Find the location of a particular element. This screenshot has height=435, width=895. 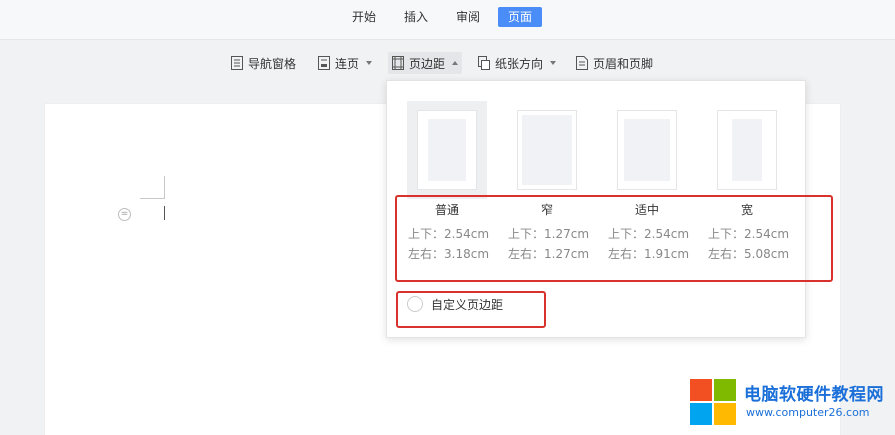

document-list-icon is located at coordinates (237, 63).